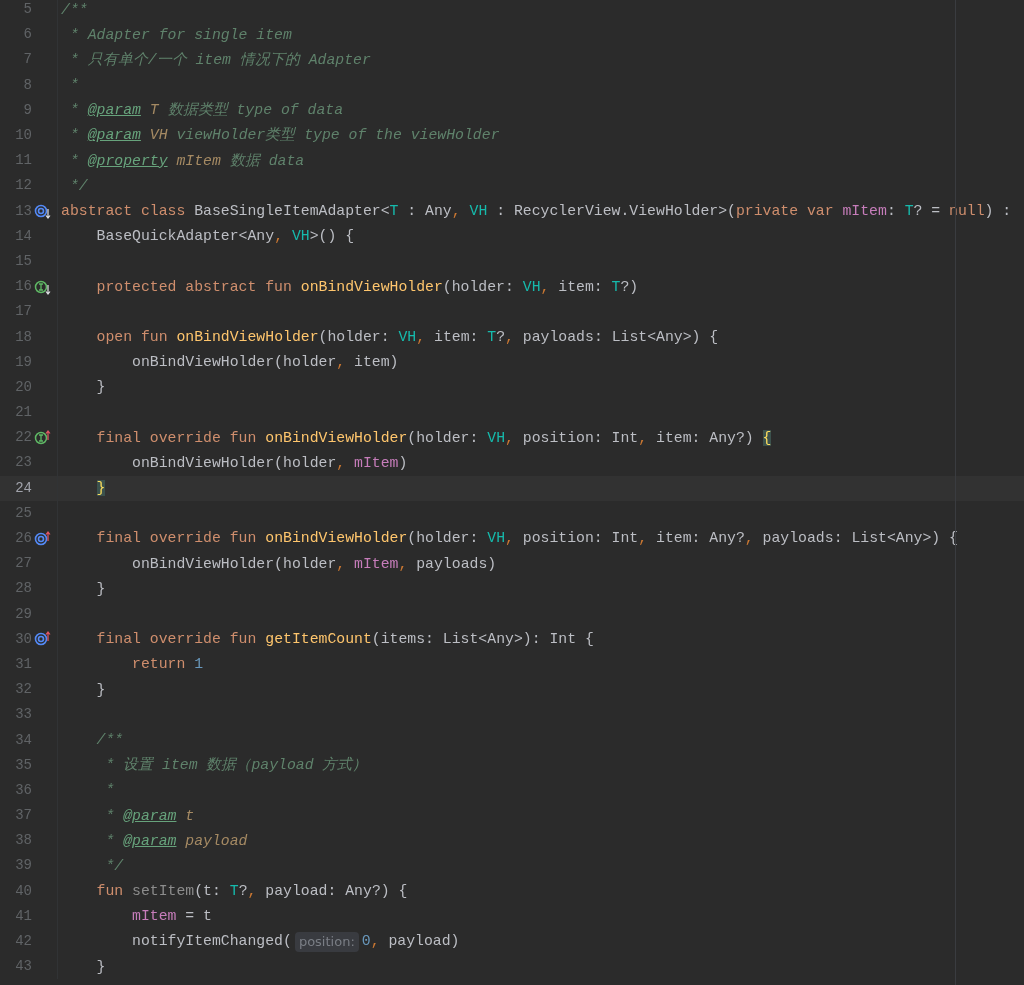 The width and height of the screenshot is (1024, 985). Describe the element at coordinates (269, 463) in the screenshot. I see `code-line: onBindViewHolder(holder, mItem)` at that location.